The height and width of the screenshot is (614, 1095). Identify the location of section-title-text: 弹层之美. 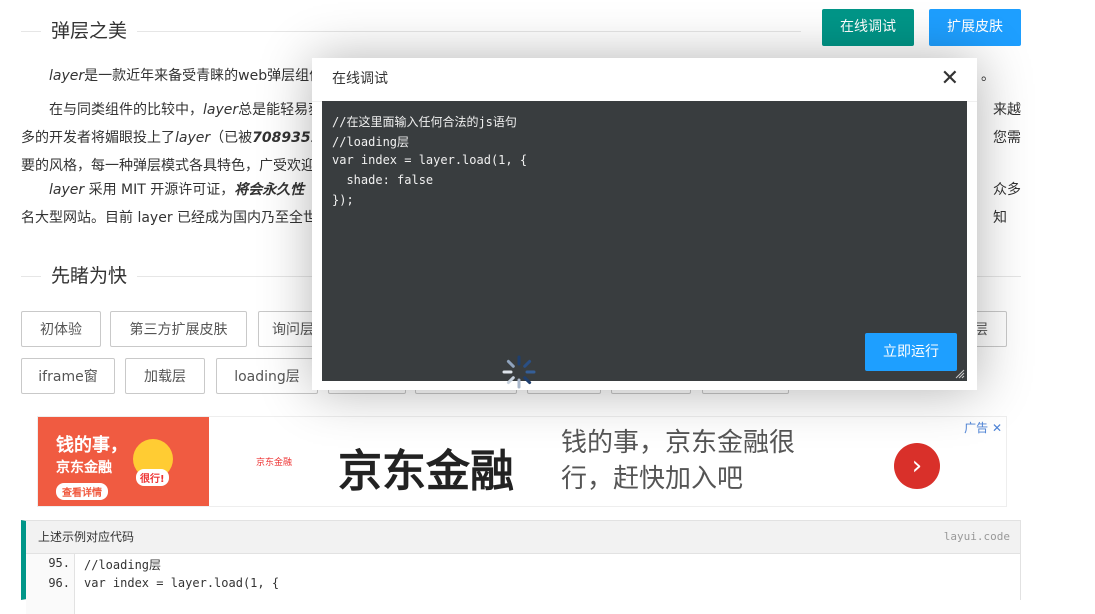
(89, 31).